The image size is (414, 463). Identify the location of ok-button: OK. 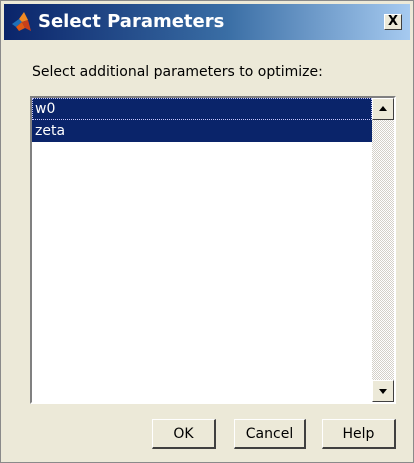
(184, 434).